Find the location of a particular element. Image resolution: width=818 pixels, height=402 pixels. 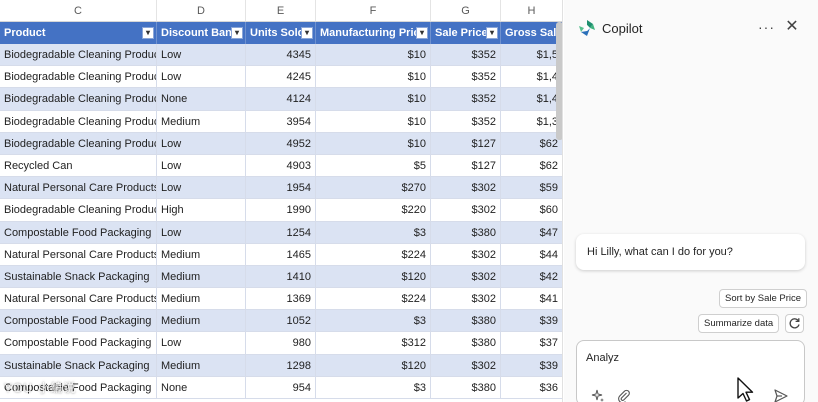

table-cell: $270 is located at coordinates (373, 188).